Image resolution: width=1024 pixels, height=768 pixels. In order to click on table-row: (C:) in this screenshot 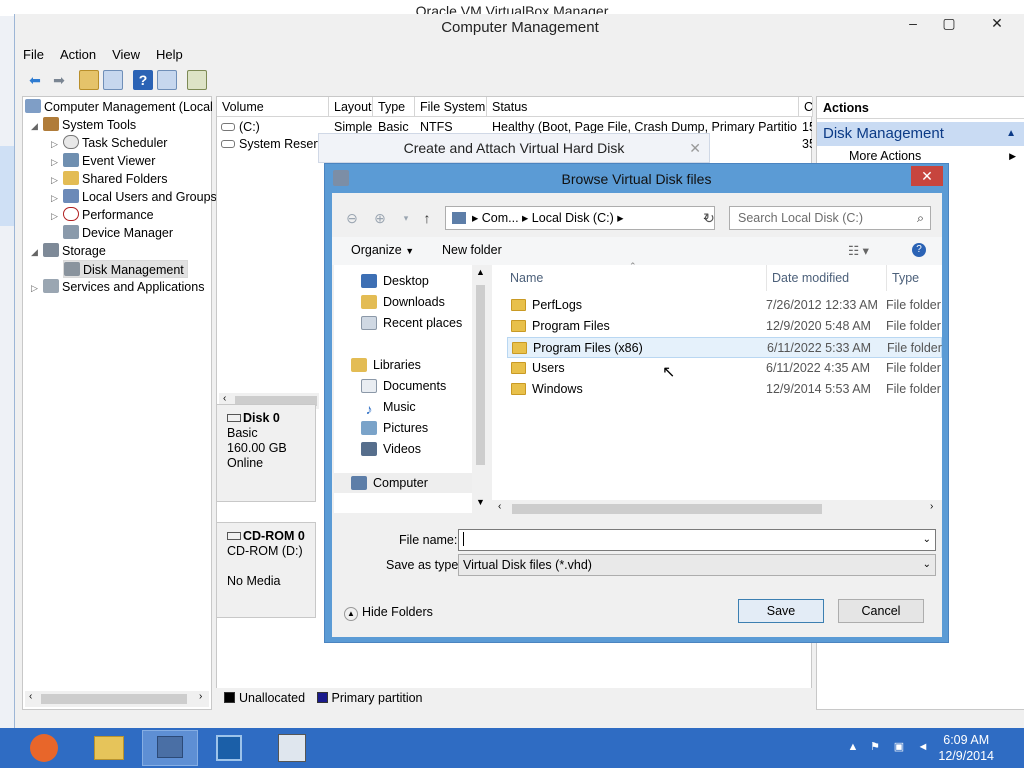, I will do `click(274, 127)`.